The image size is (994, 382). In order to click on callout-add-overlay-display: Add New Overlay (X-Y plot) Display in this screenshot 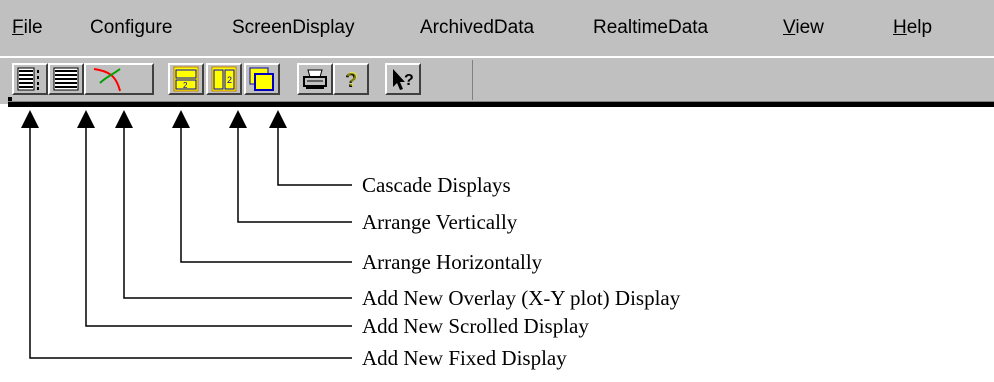, I will do `click(521, 298)`.